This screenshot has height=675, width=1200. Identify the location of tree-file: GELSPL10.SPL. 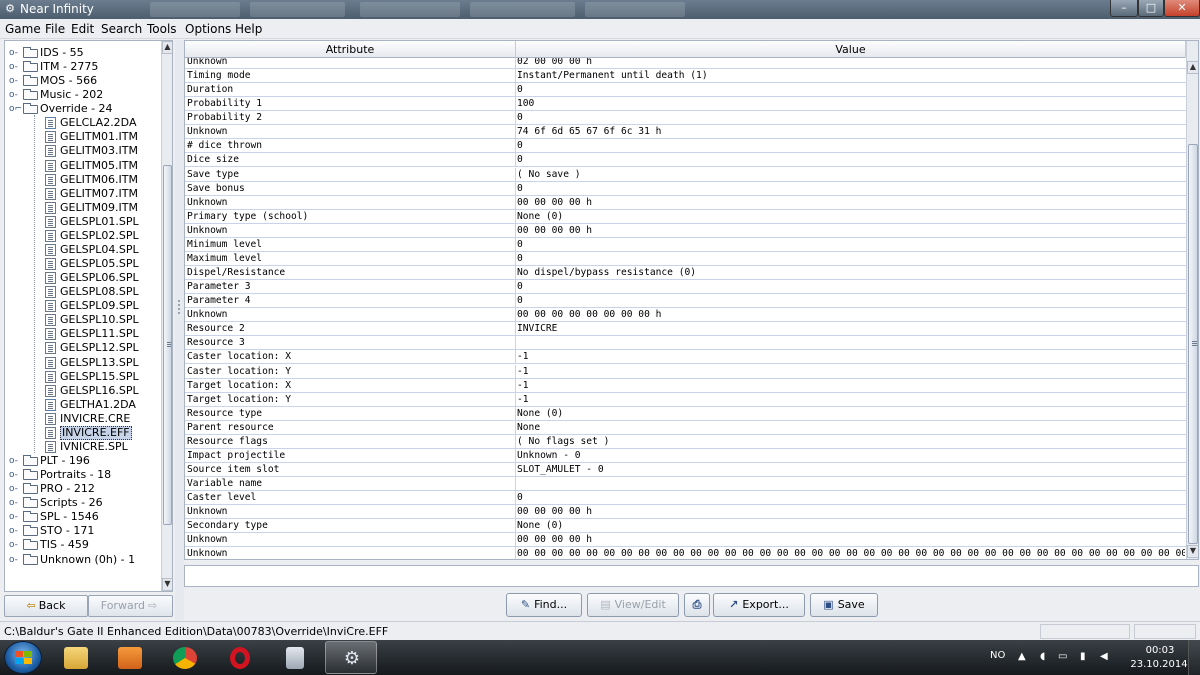
(82, 320).